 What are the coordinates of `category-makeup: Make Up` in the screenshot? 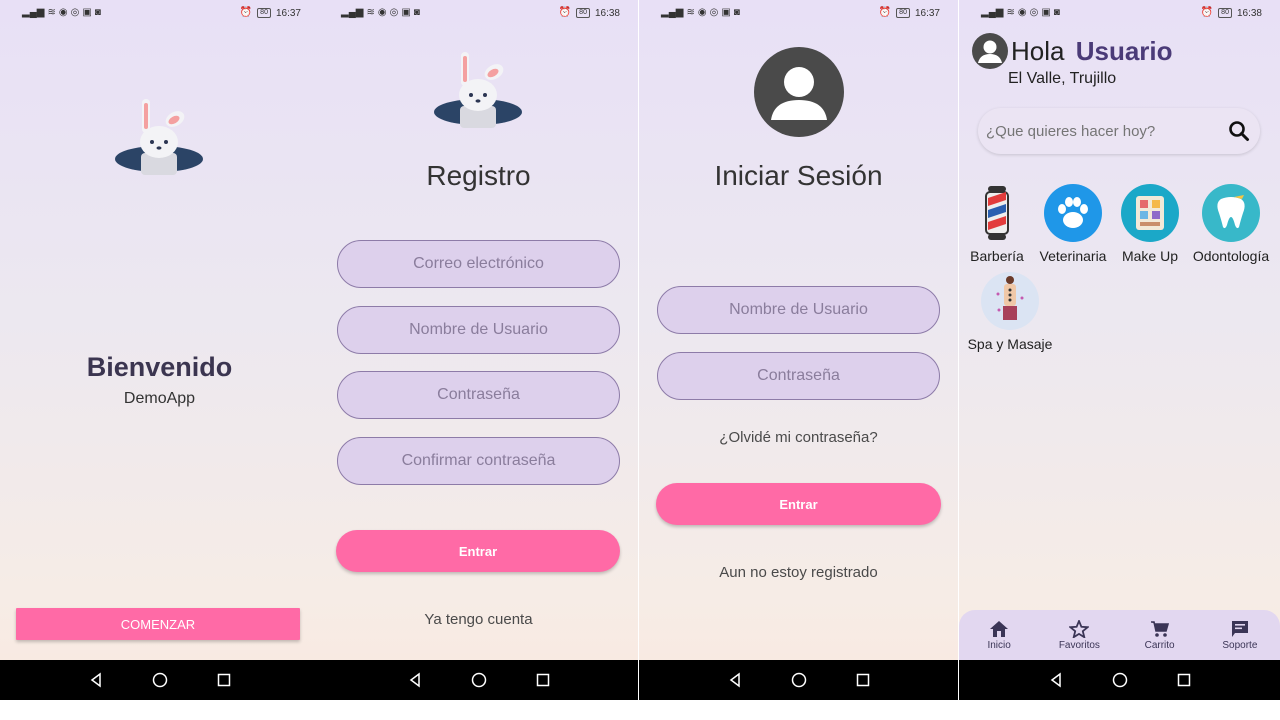 It's located at (1150, 224).